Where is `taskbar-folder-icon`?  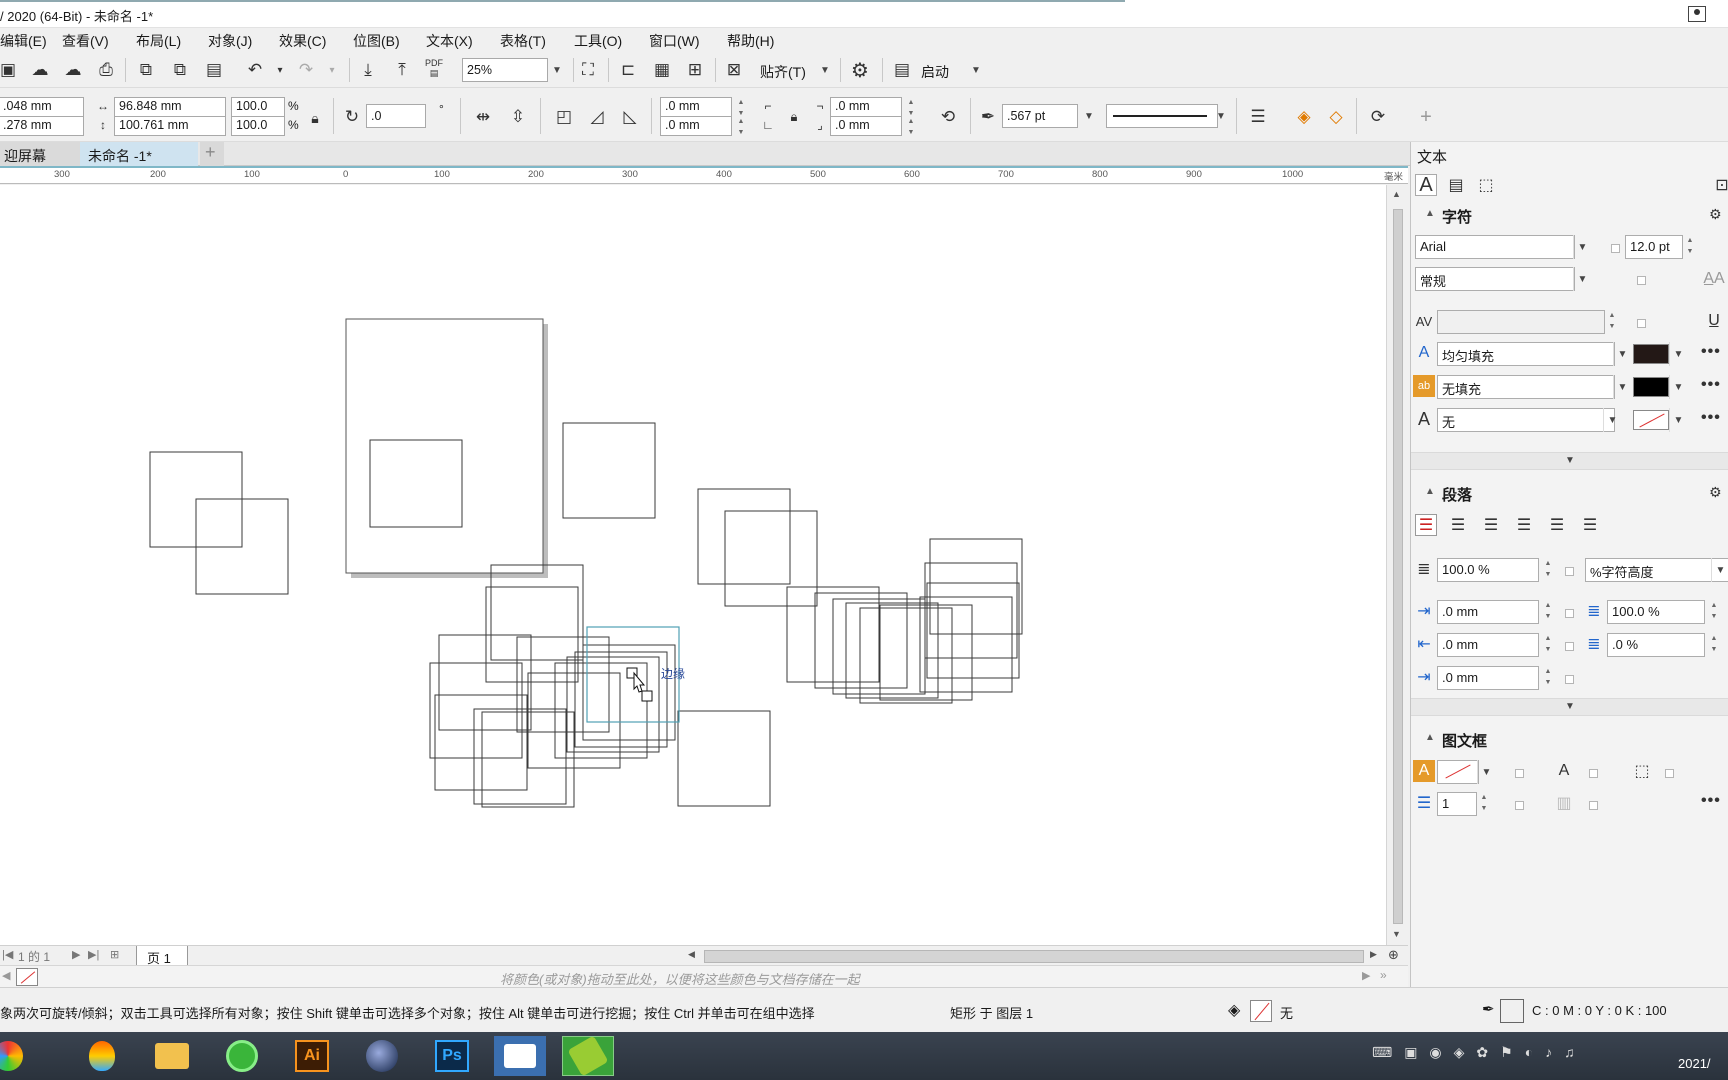 taskbar-folder-icon is located at coordinates (172, 1056).